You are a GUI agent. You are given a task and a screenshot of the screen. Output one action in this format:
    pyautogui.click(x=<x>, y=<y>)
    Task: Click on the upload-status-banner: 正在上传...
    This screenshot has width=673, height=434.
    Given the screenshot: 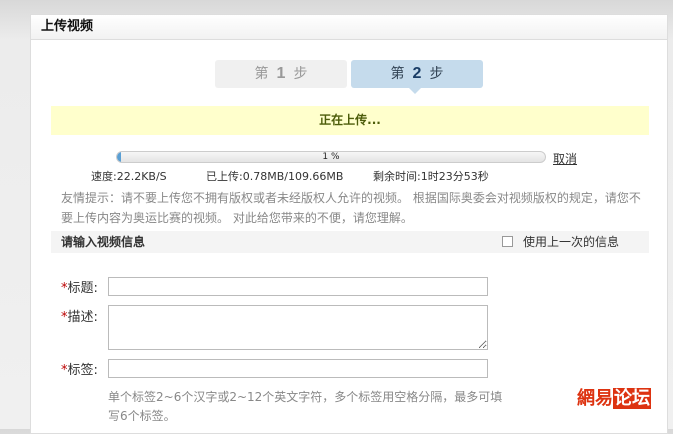 What is the action you would take?
    pyautogui.click(x=350, y=120)
    